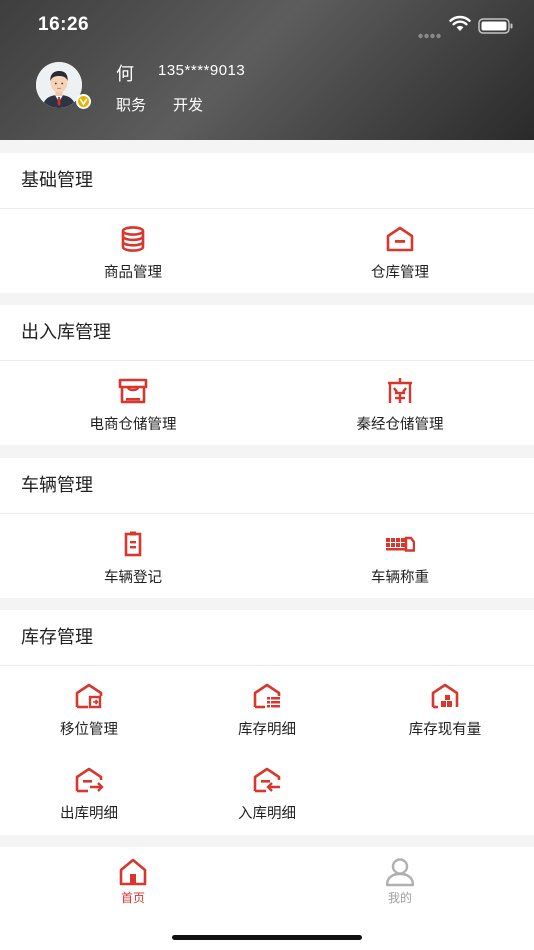  I want to click on menu-item-inbound-detail: 入库明细, so click(267, 794).